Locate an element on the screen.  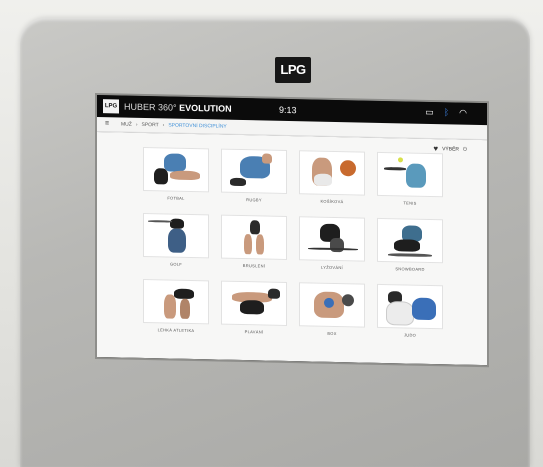
status-icons: ▭ ᛒ ◠ is located at coordinates (446, 113).